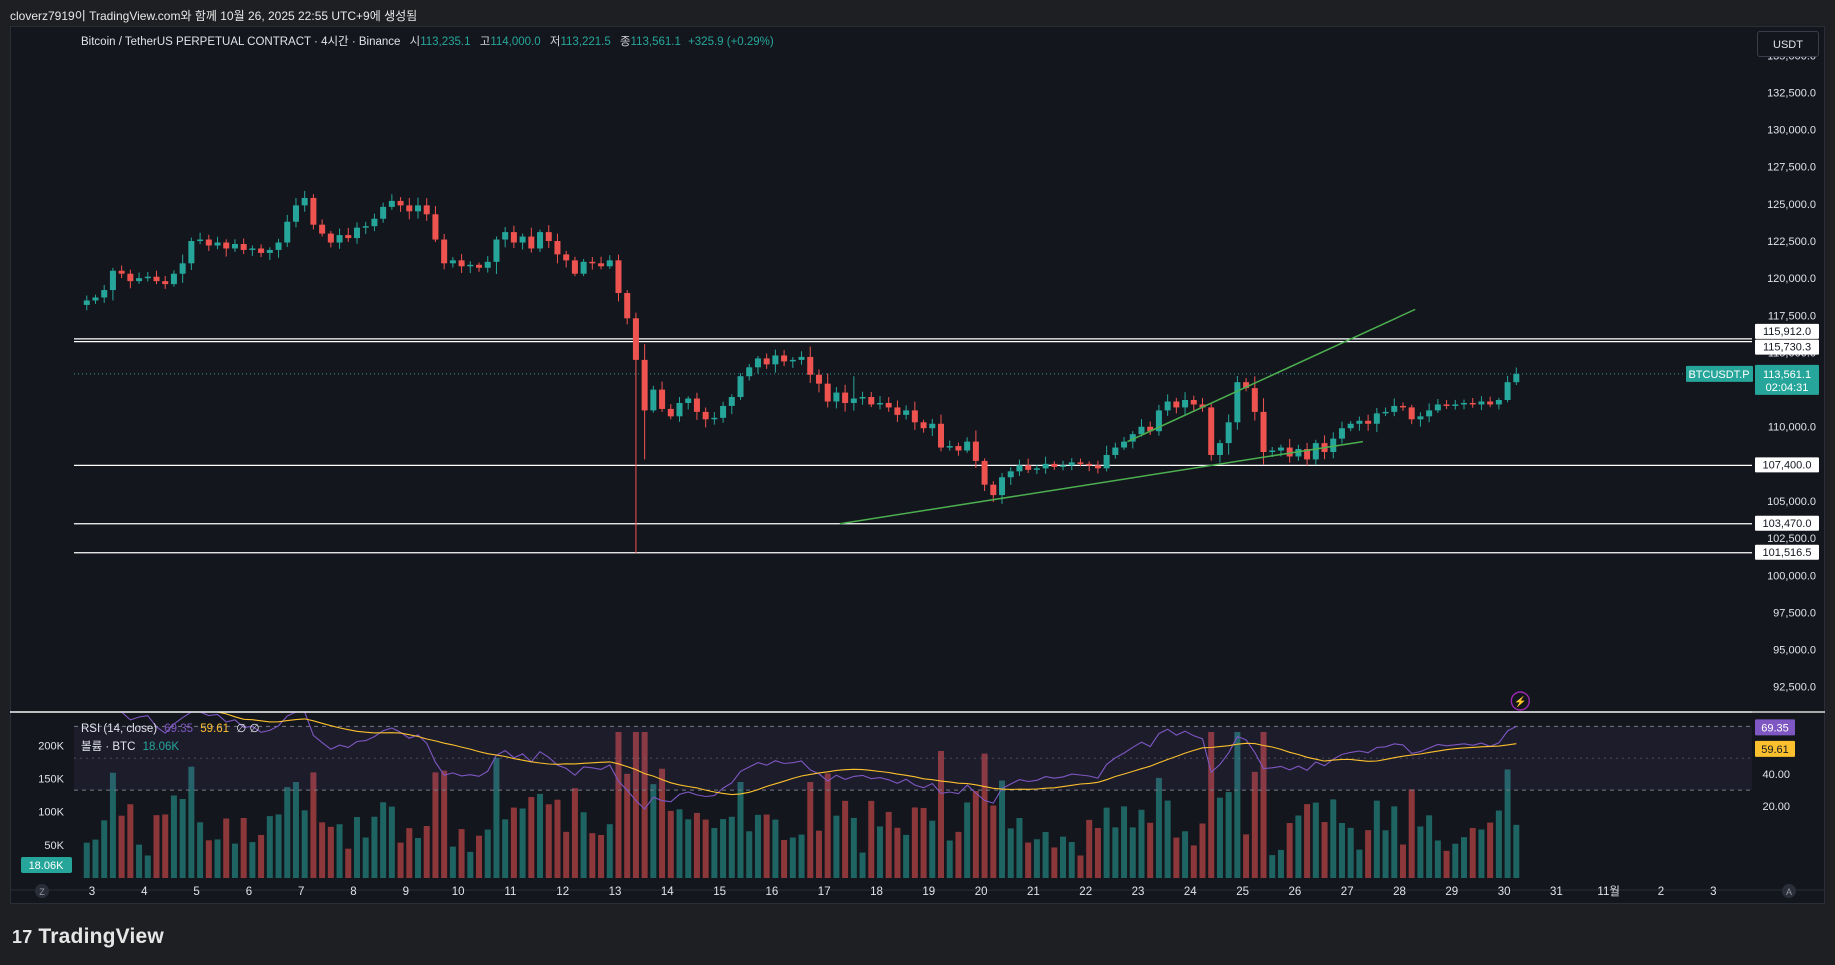 Image resolution: width=1835 pixels, height=965 pixels. I want to click on time-tick-label: 8, so click(353, 892).